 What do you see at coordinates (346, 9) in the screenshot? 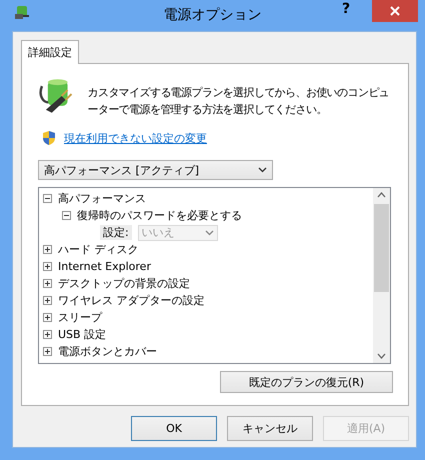
I see `help-button: ?` at bounding box center [346, 9].